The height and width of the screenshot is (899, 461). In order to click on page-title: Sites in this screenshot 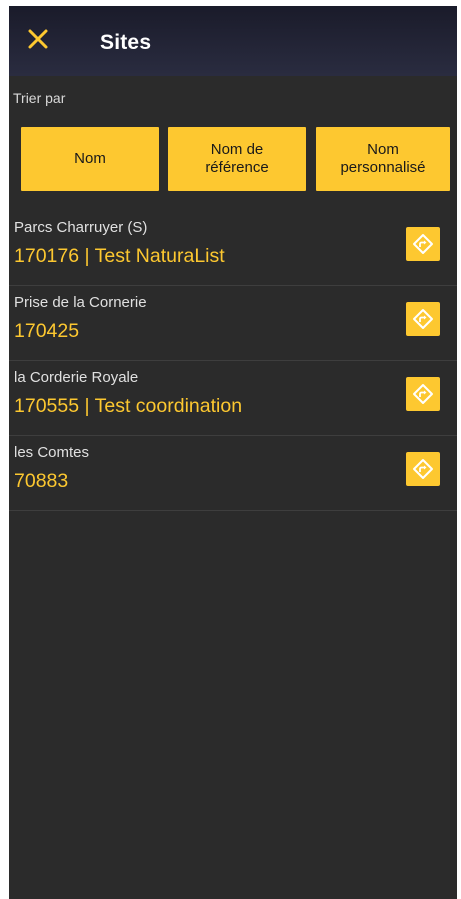, I will do `click(126, 42)`.